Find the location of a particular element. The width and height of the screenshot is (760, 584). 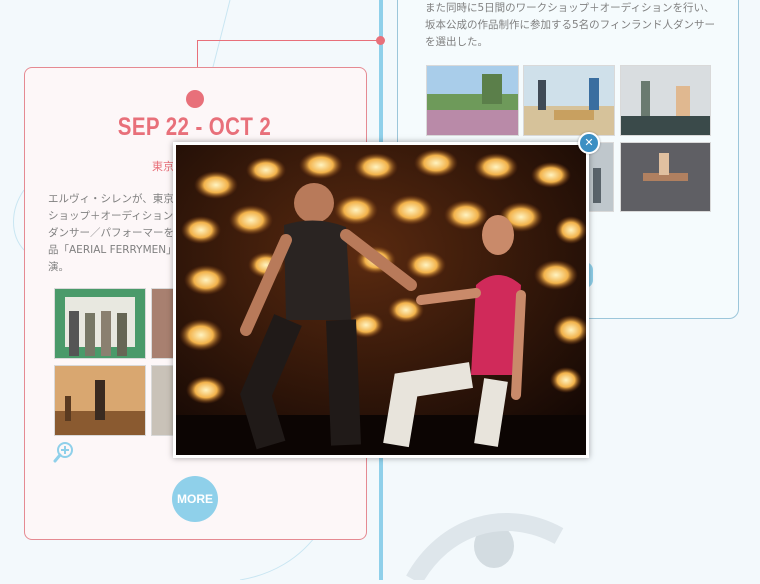

zoom-in-icon is located at coordinates (64, 454).